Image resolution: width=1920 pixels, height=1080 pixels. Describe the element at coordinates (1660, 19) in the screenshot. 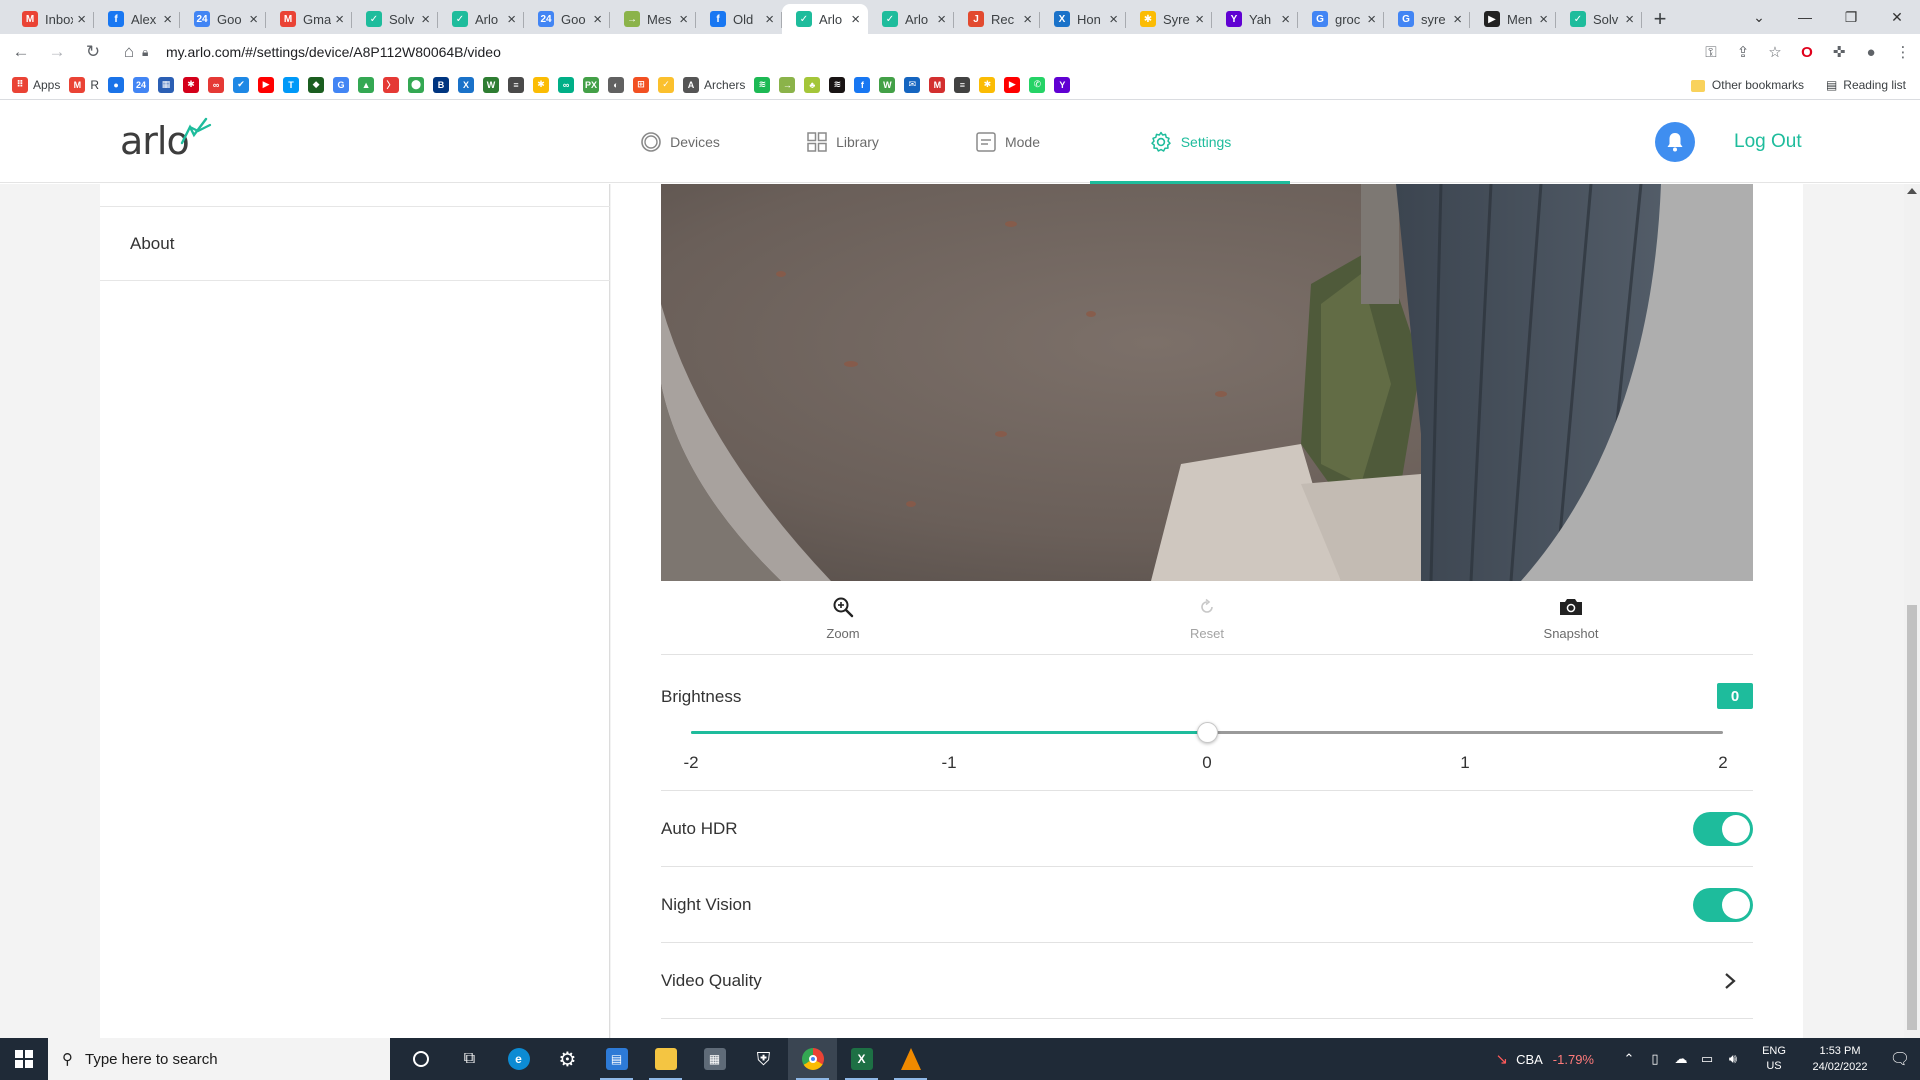

I see `new-tab-button: +` at that location.